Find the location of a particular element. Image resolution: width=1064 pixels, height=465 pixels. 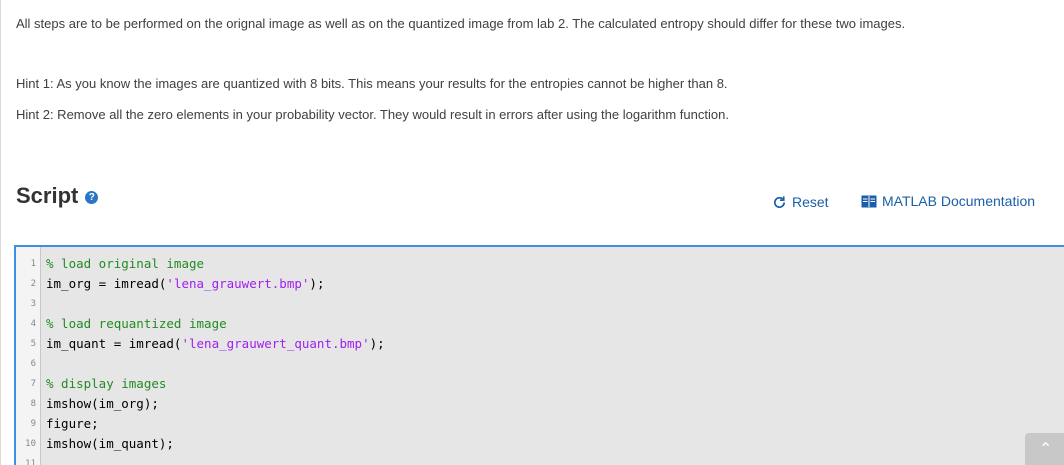

documentation-label: MATLAB Documentation is located at coordinates (959, 201).